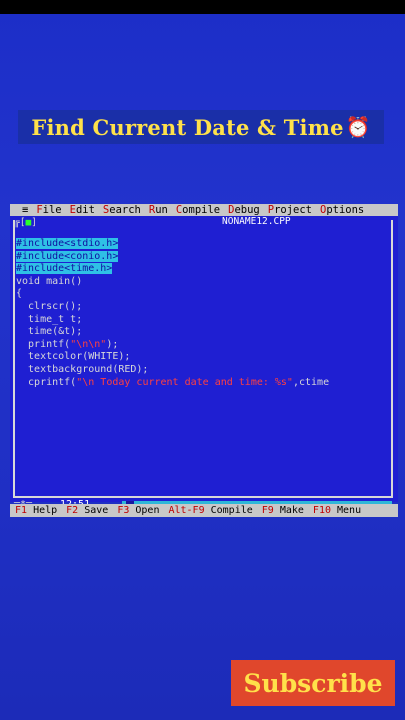 This screenshot has height=720, width=405. Describe the element at coordinates (73, 357) in the screenshot. I see `code-text: textcolor(WHITE);` at that location.